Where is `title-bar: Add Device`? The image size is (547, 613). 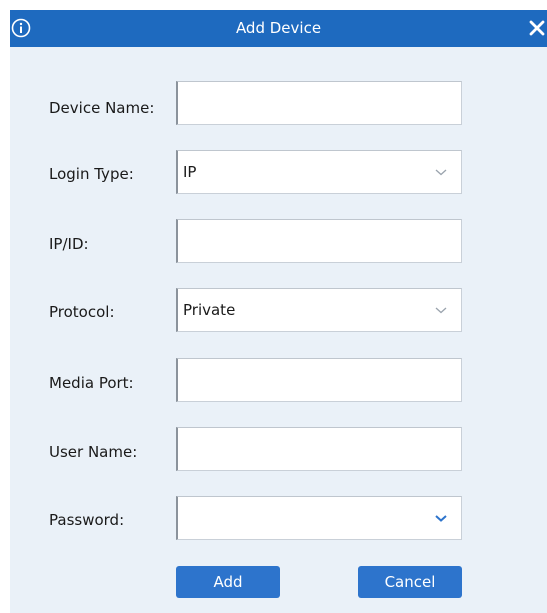
title-bar: Add Device is located at coordinates (278, 28).